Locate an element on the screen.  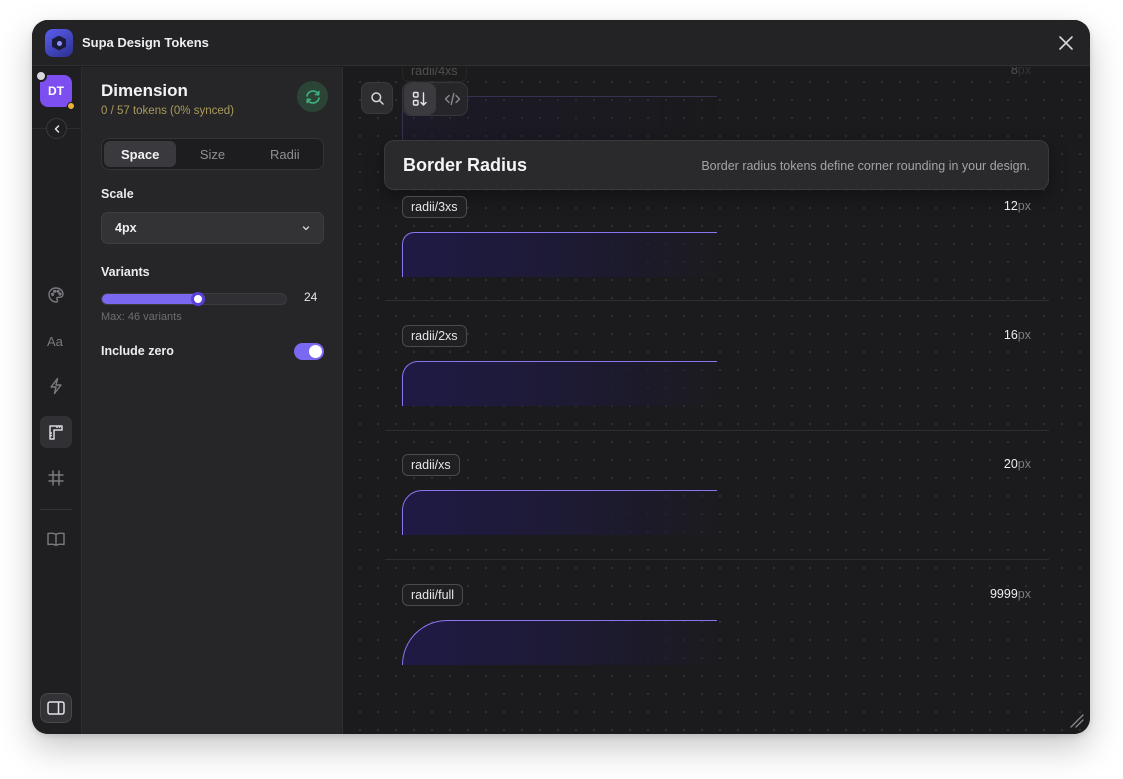
panel-title: Dimension is located at coordinates (144, 90).